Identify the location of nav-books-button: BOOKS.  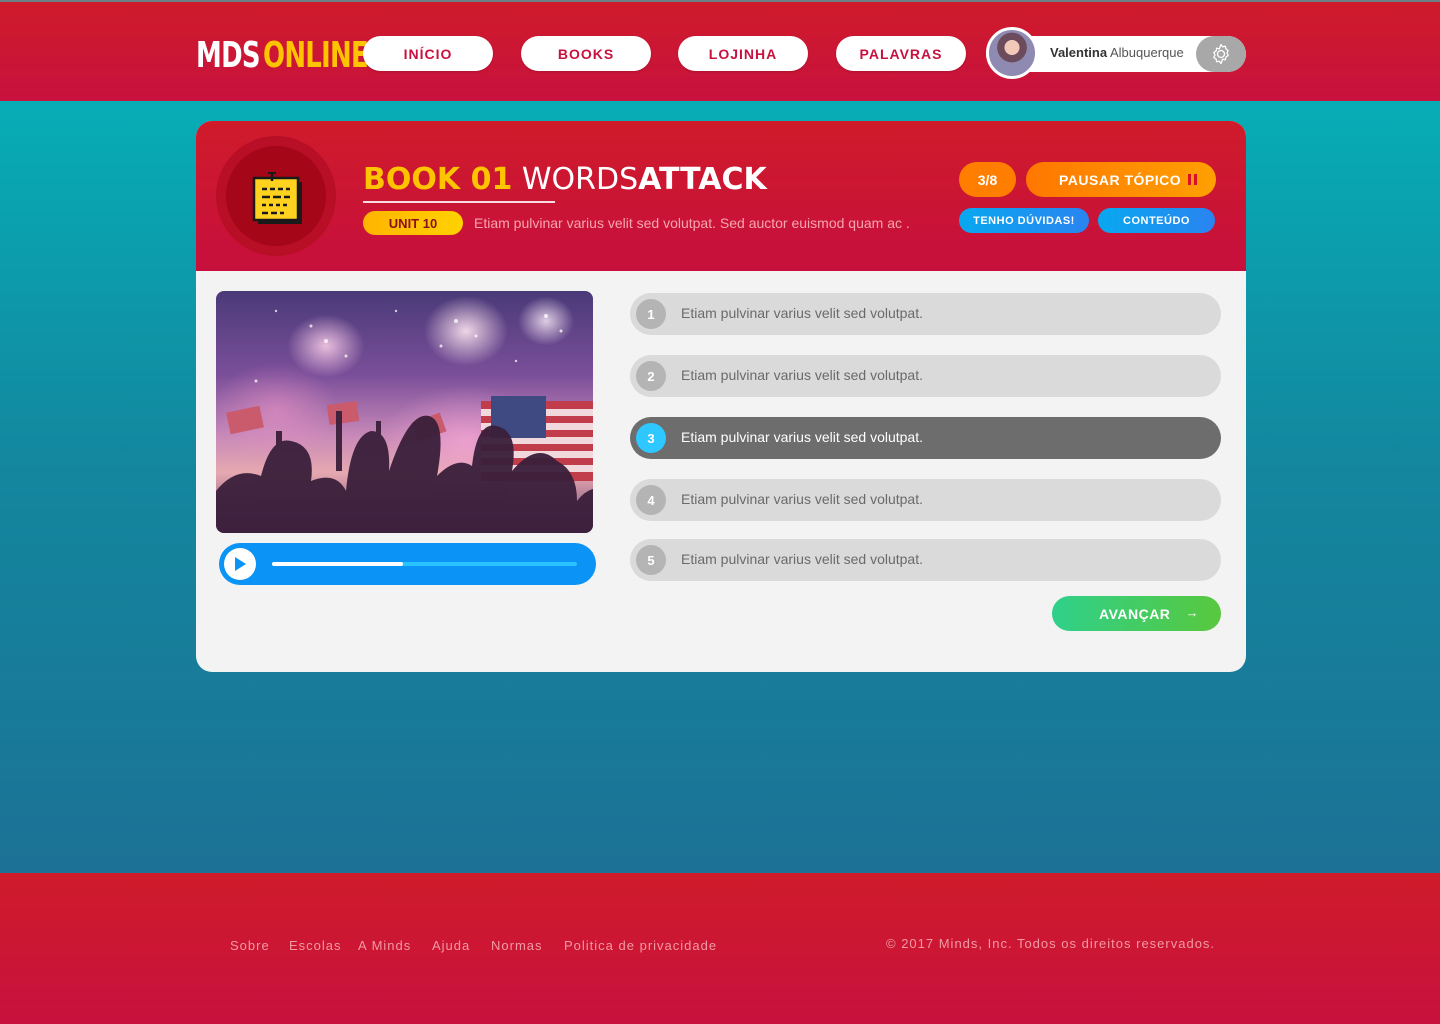
(586, 53).